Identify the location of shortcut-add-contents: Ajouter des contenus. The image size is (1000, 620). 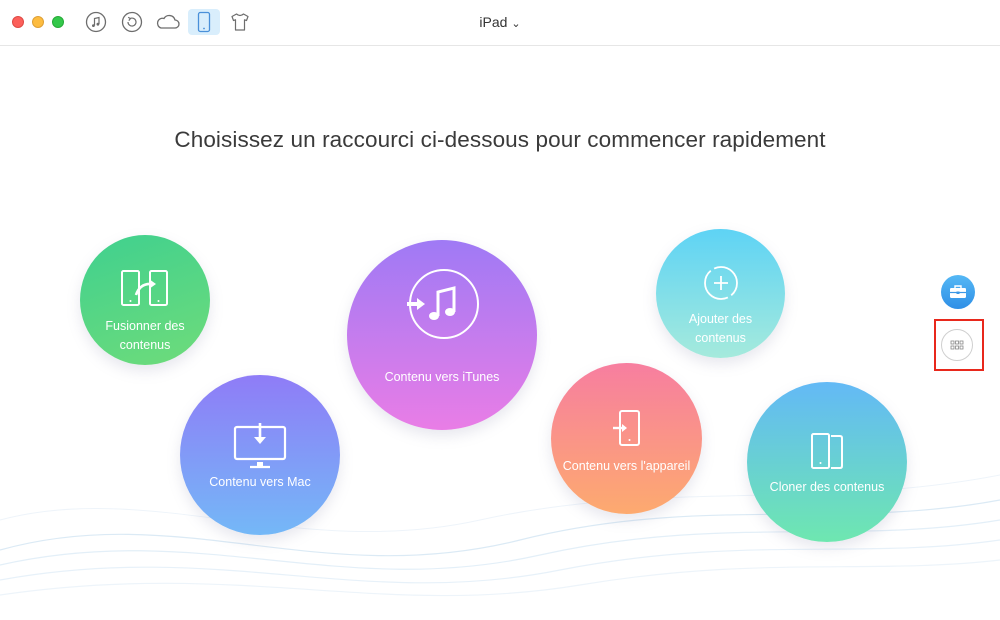
(720, 293).